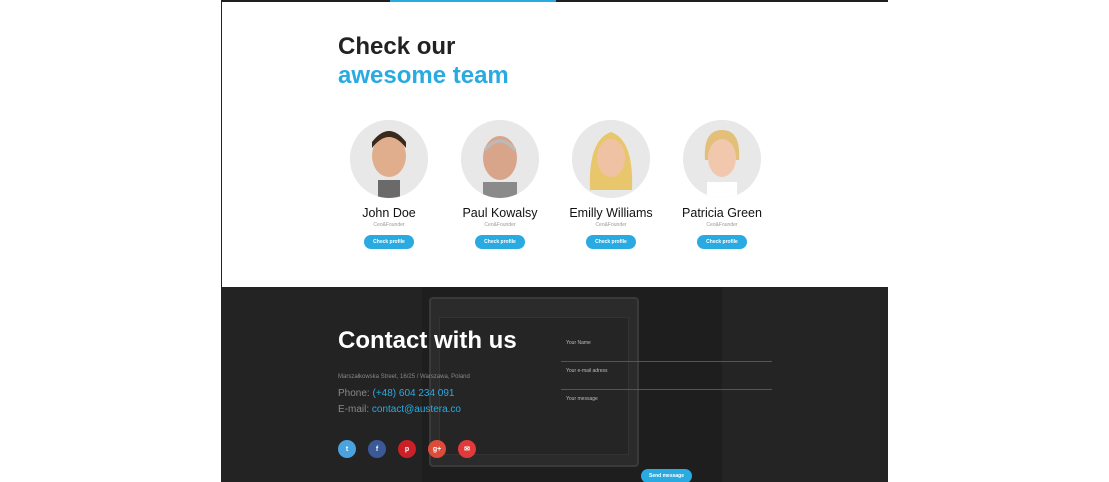 This screenshot has height=482, width=1109. I want to click on phone-label: Phone:, so click(354, 393).